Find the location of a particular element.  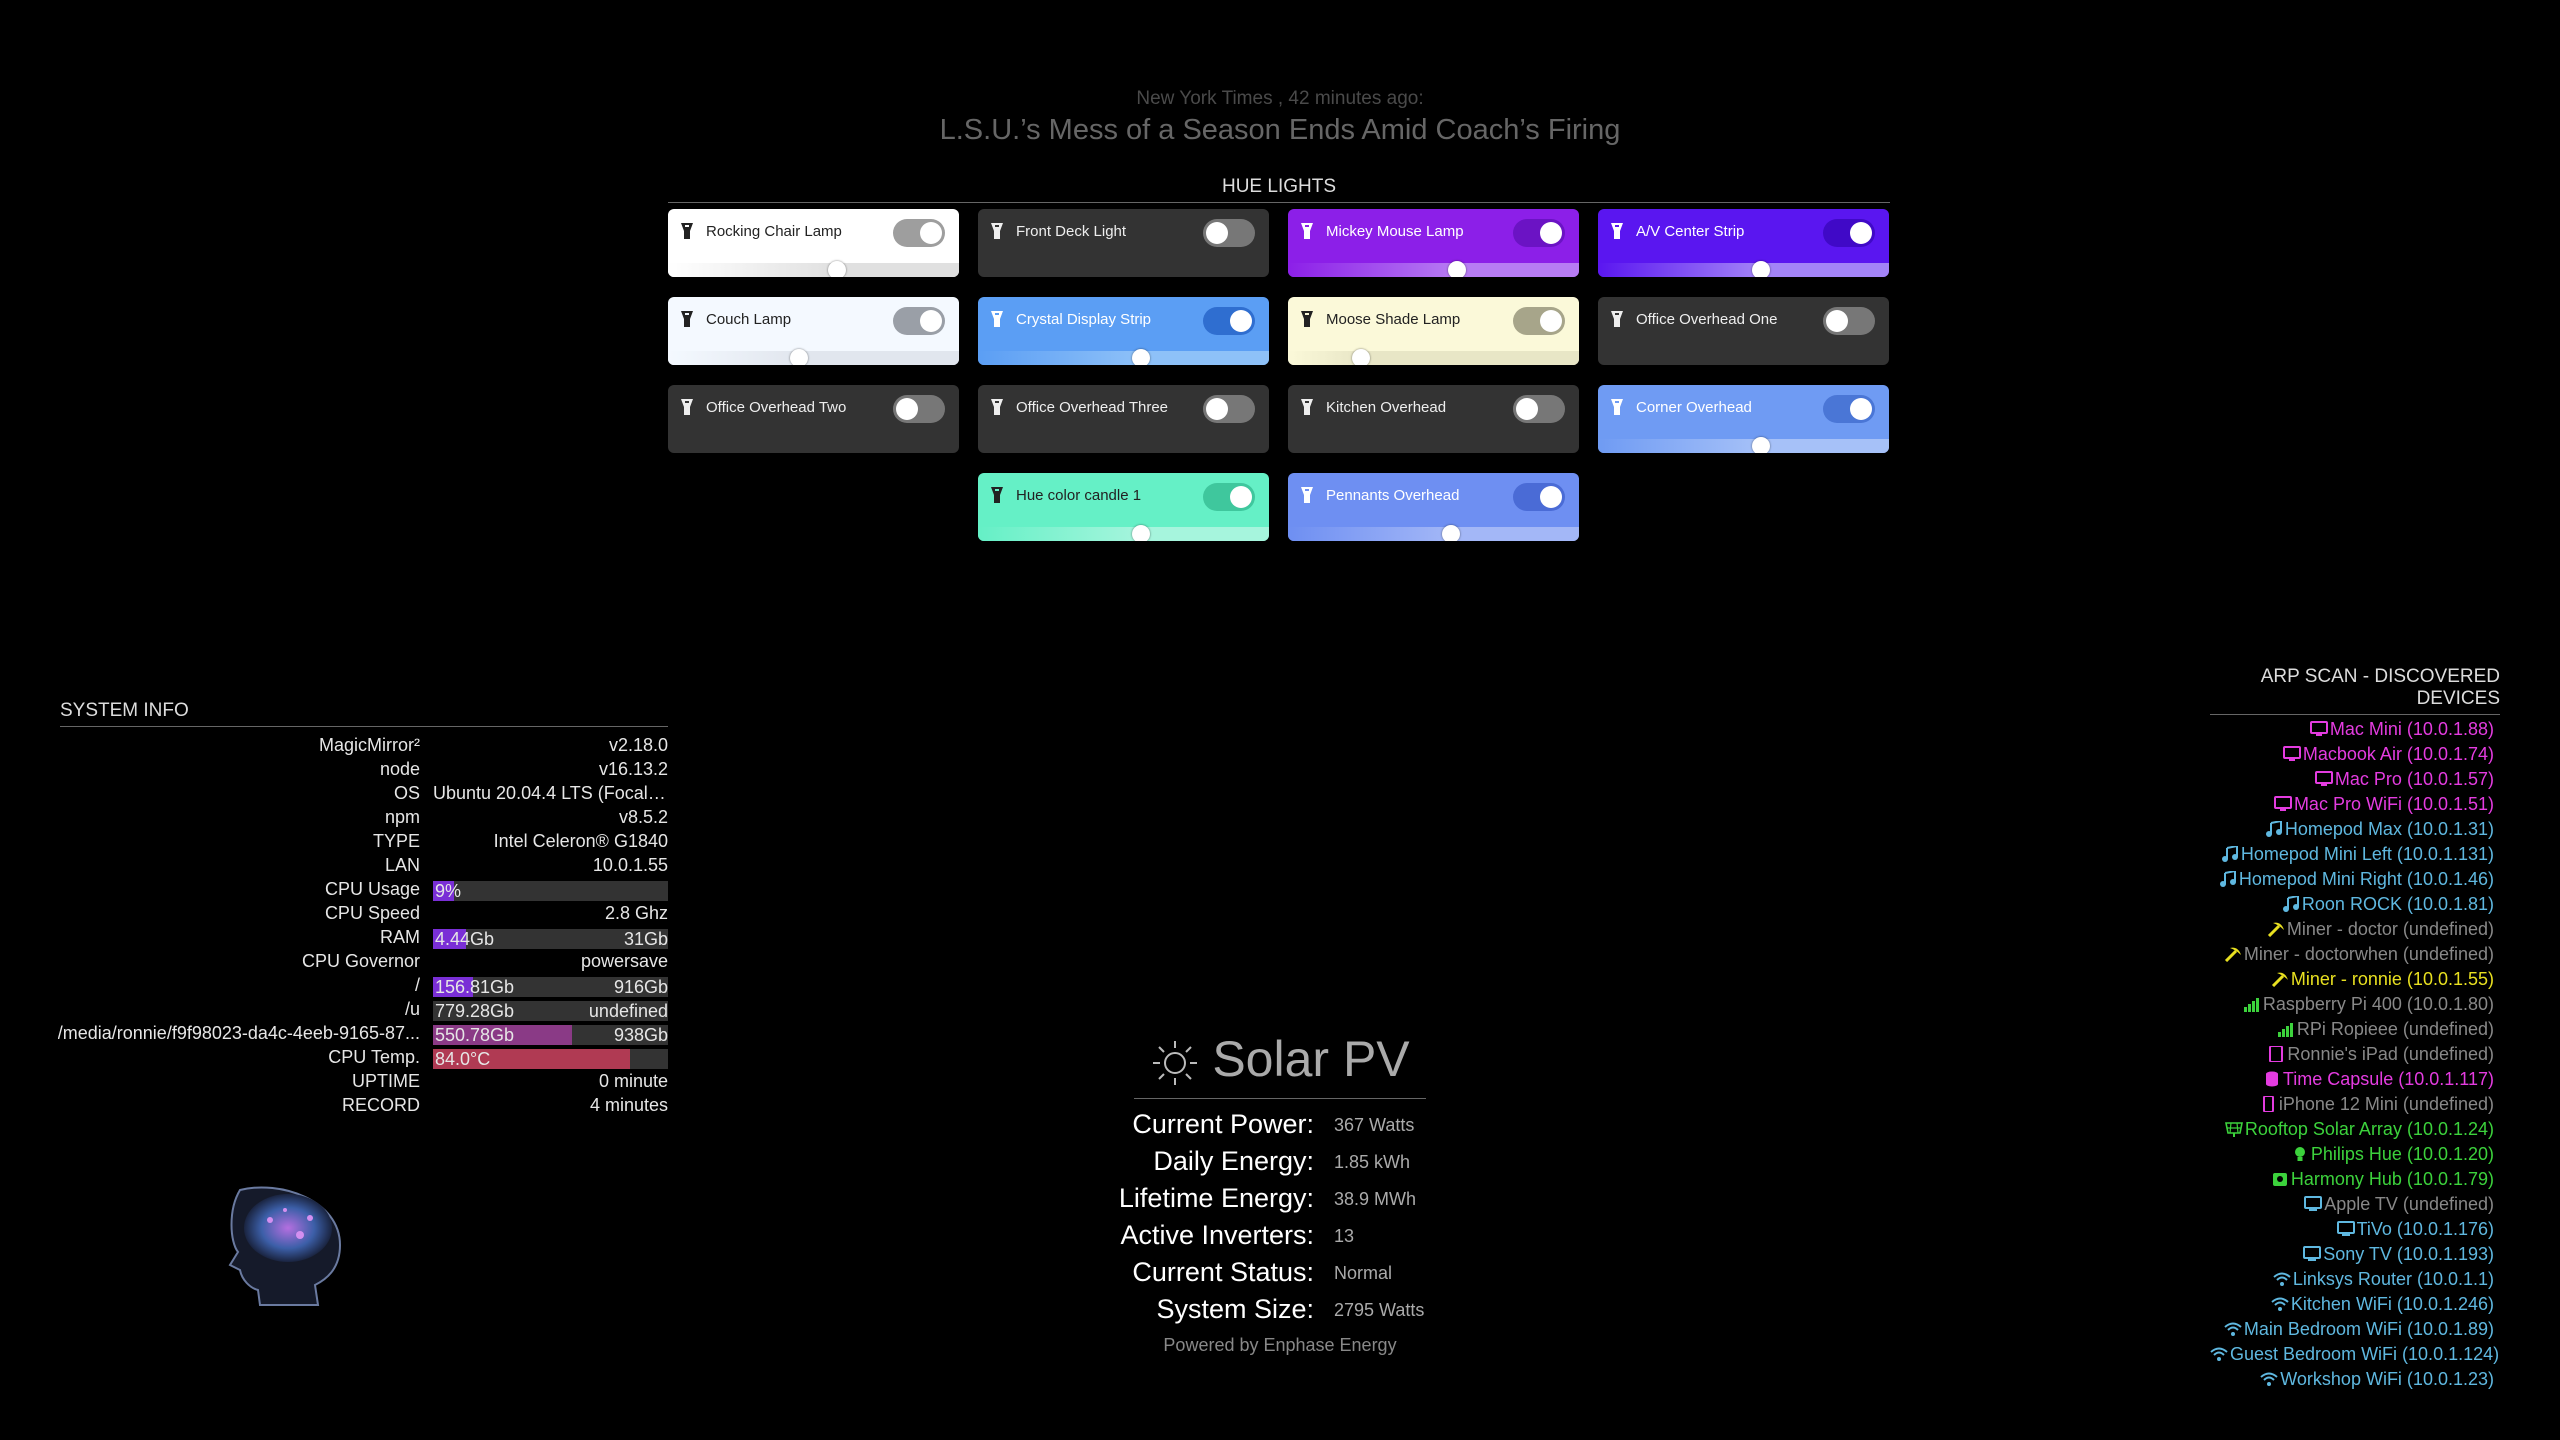

usage-bar-value: 84.0°C is located at coordinates (463, 1059).